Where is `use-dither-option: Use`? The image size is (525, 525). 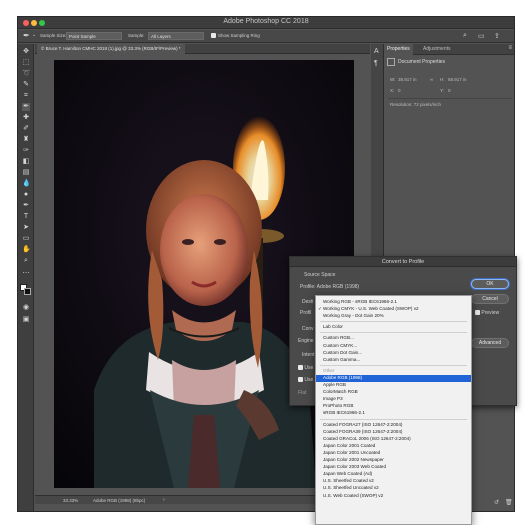
use-dither-option: Use is located at coordinates (305, 380).